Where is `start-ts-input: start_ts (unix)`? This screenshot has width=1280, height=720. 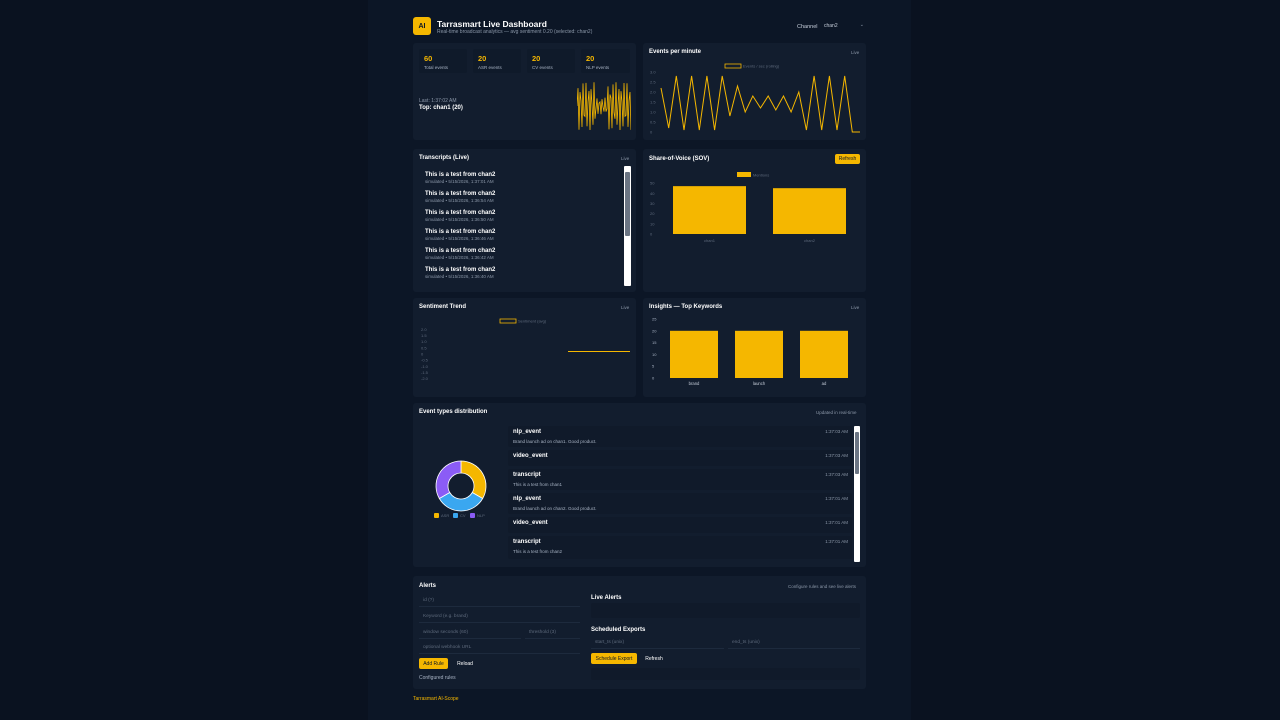 start-ts-input: start_ts (unix) is located at coordinates (657, 642).